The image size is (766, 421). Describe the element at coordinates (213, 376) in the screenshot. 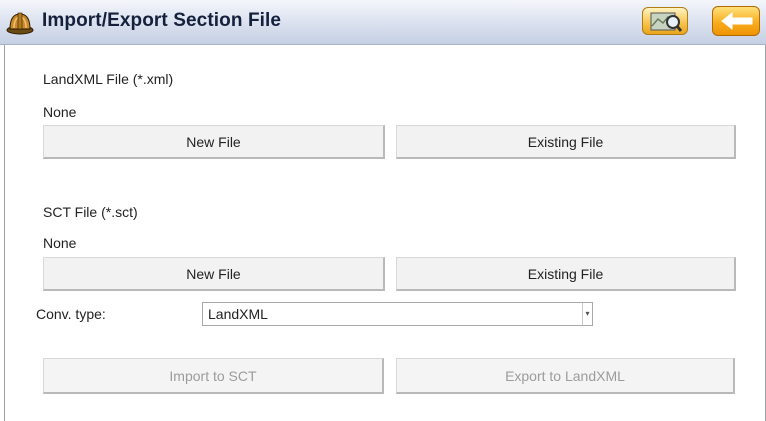

I see `import-to-sct-button: Import to SCT` at that location.